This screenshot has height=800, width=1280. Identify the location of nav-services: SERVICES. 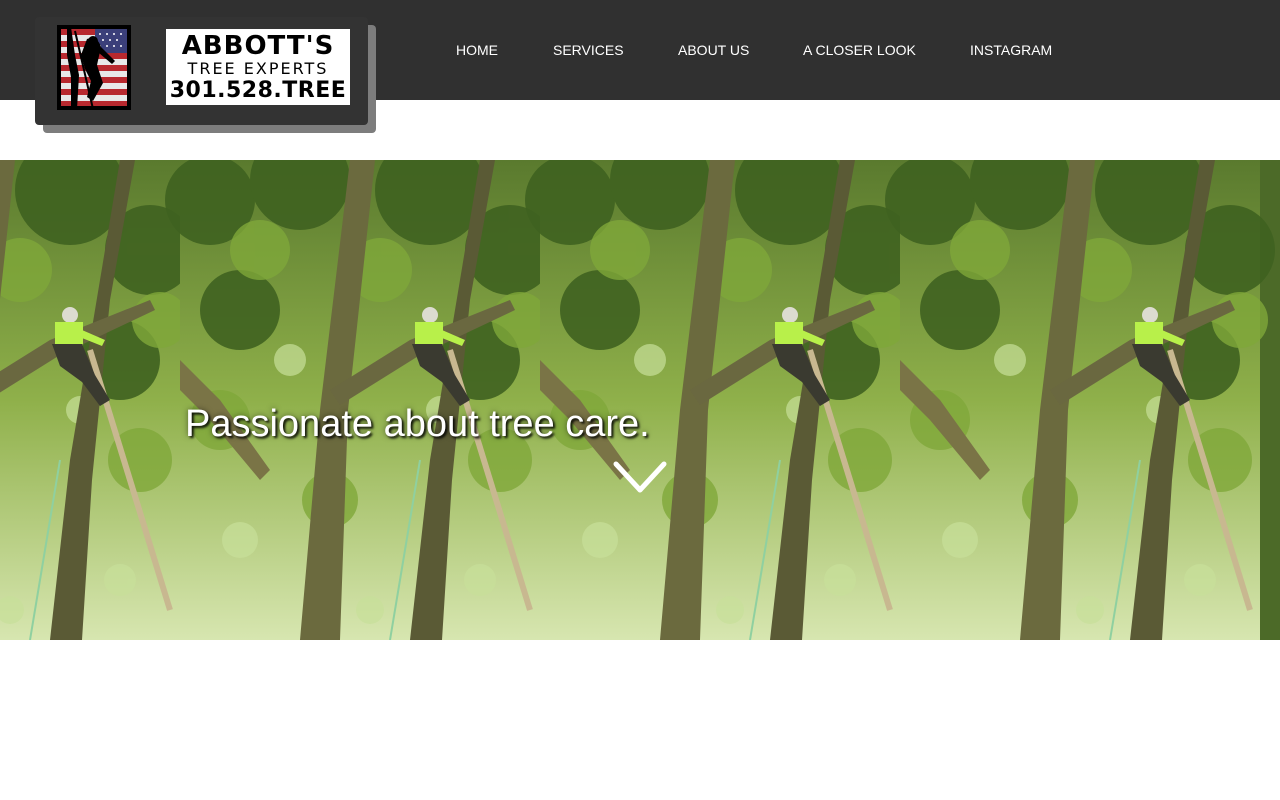
(588, 50).